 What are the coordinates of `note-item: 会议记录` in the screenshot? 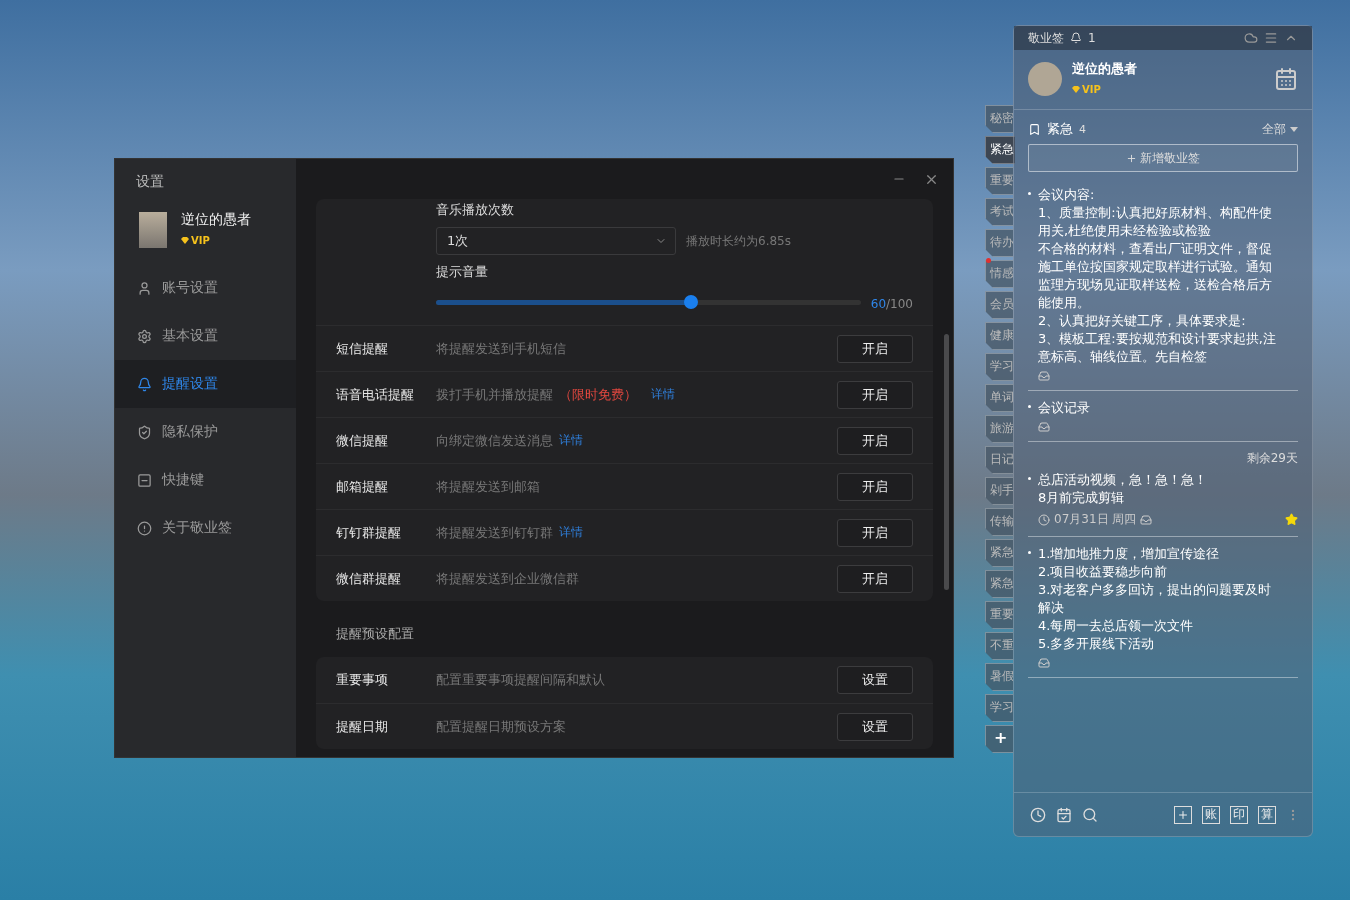 It's located at (1163, 420).